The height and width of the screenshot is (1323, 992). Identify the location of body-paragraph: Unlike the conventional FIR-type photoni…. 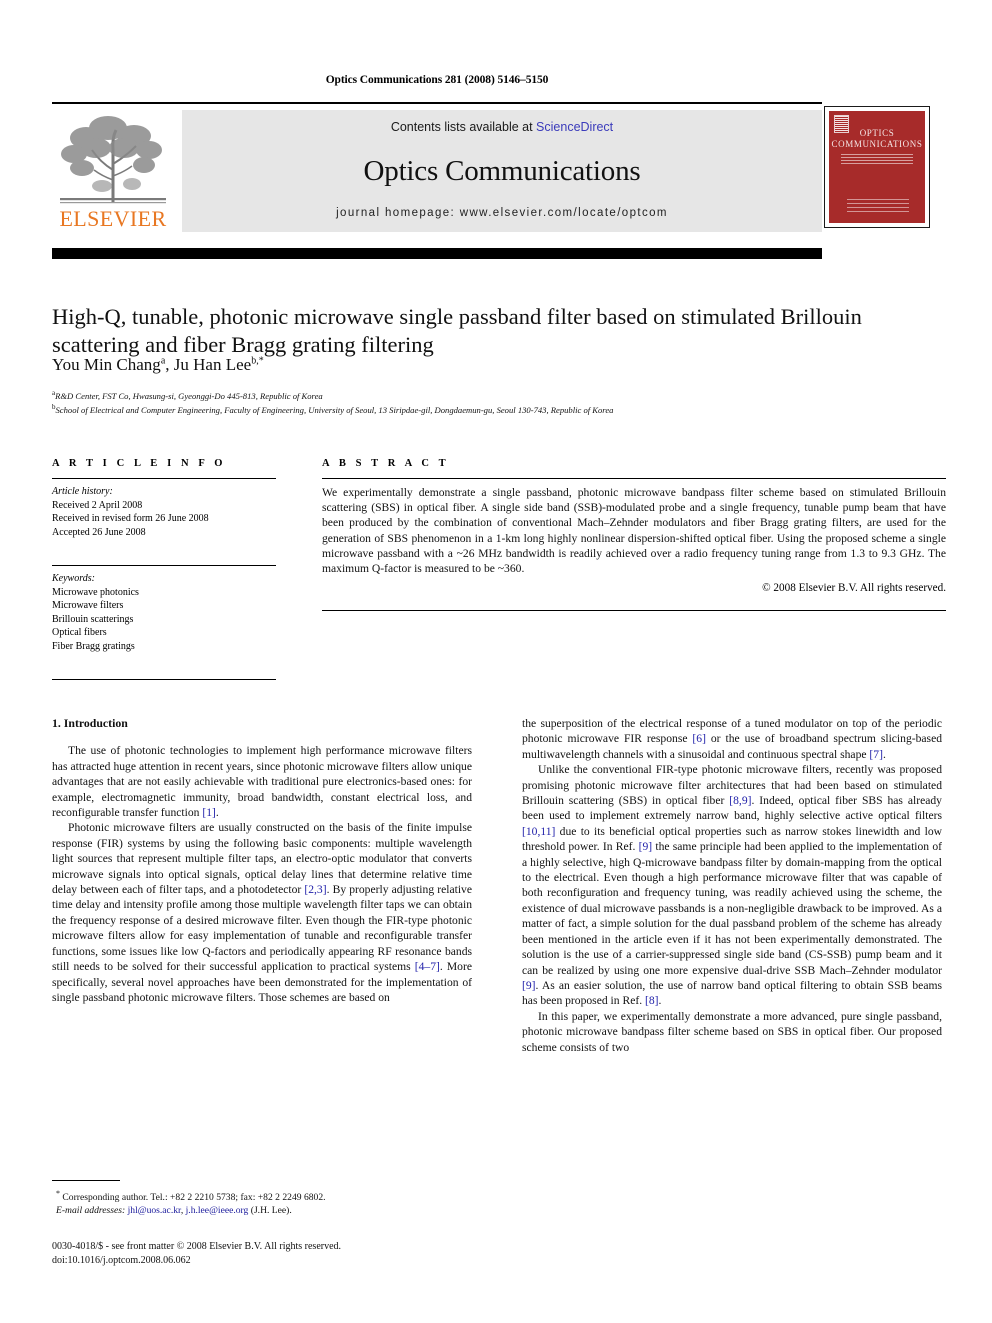
(732, 885).